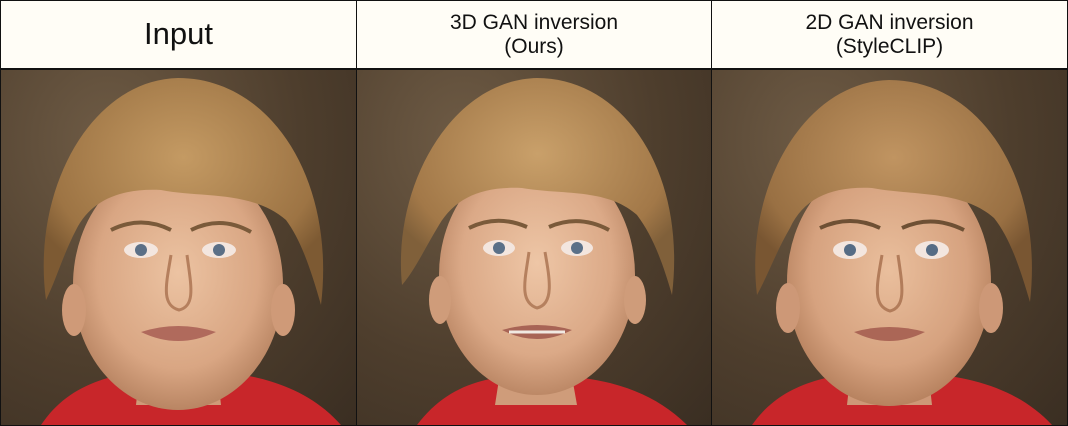  What do you see at coordinates (889, 46) in the screenshot?
I see `header-styleclip-subtitle: (StyleCLIP)` at bounding box center [889, 46].